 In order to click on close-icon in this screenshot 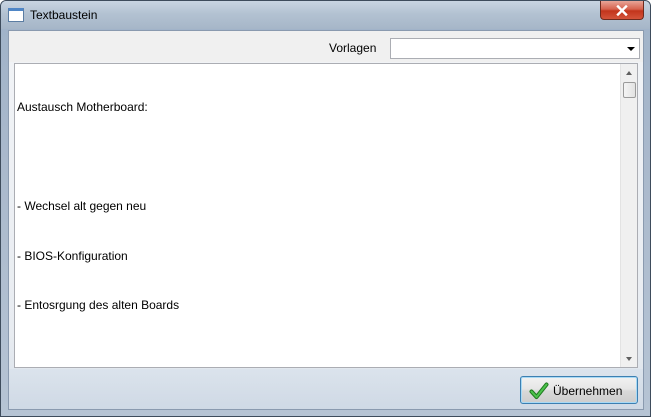, I will do `click(622, 10)`.